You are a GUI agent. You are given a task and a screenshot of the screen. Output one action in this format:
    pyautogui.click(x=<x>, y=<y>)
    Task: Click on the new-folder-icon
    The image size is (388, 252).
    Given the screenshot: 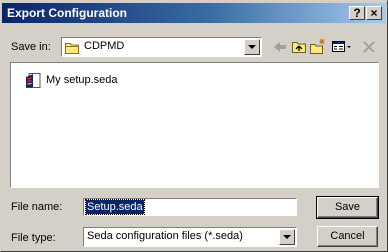 What is the action you would take?
    pyautogui.click(x=318, y=47)
    